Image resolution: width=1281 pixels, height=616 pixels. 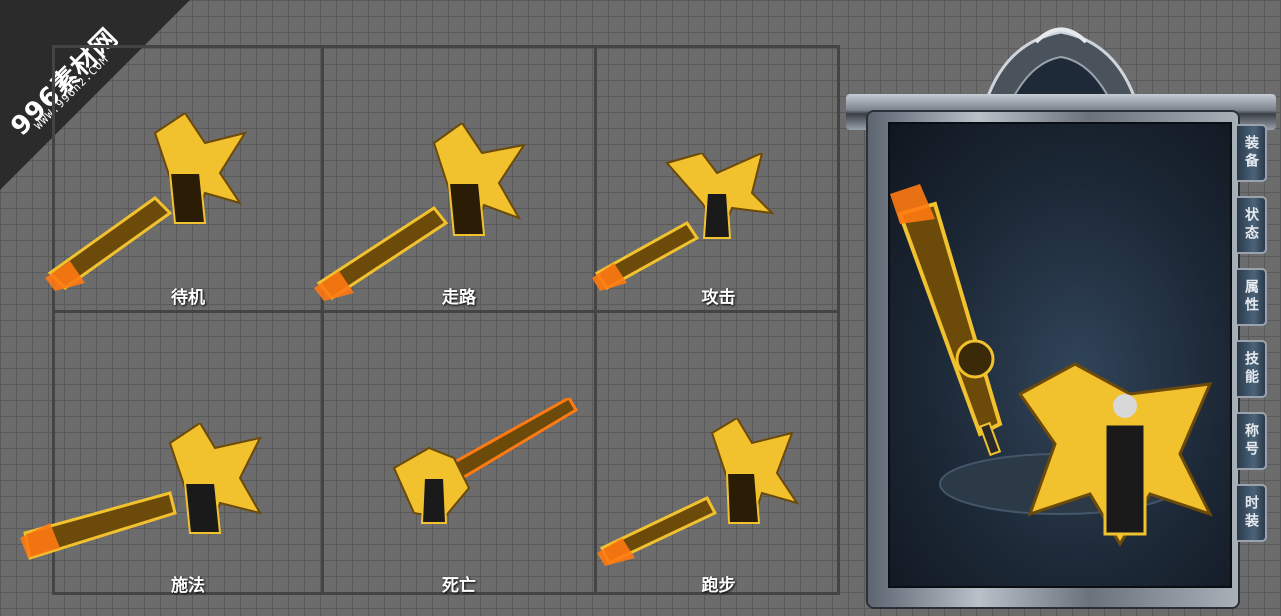 What do you see at coordinates (459, 586) in the screenshot?
I see `animation-label: 死亡` at bounding box center [459, 586].